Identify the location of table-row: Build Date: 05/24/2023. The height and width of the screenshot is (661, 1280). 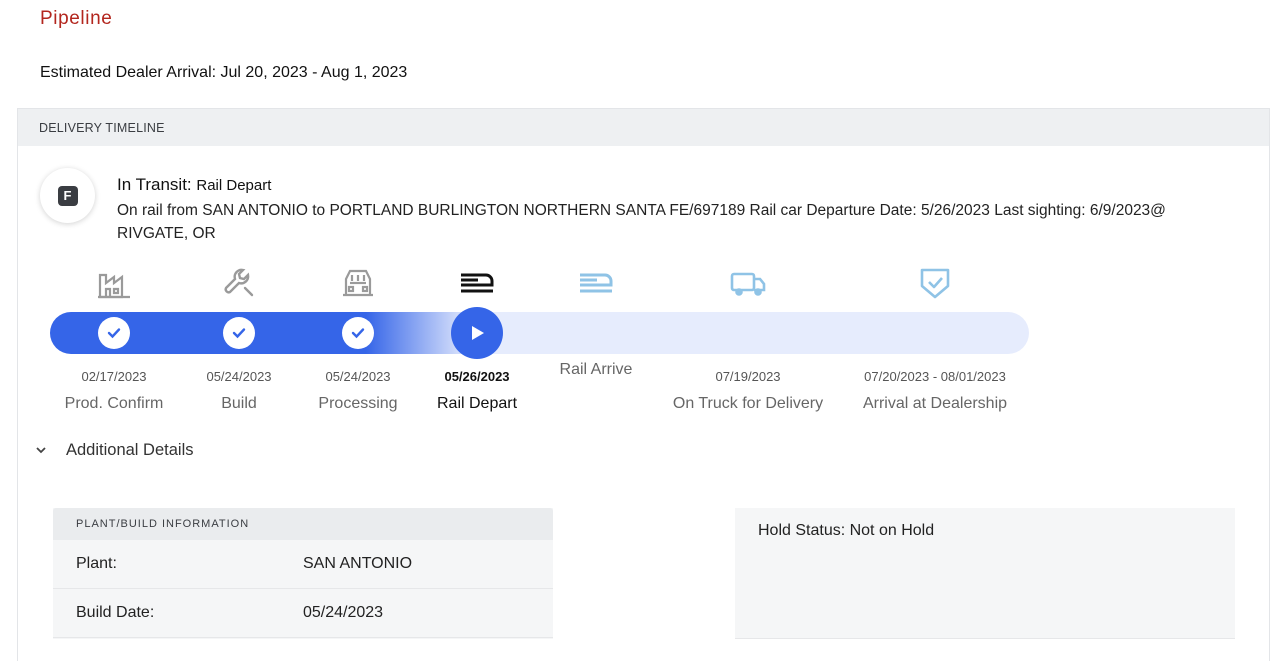
(303, 613).